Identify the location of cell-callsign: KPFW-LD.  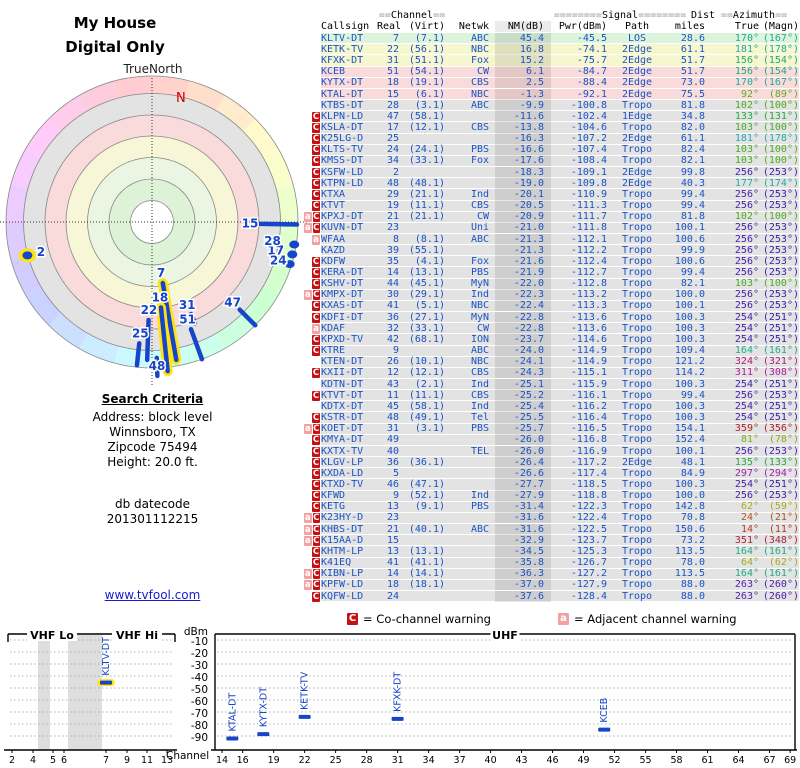
(342, 585).